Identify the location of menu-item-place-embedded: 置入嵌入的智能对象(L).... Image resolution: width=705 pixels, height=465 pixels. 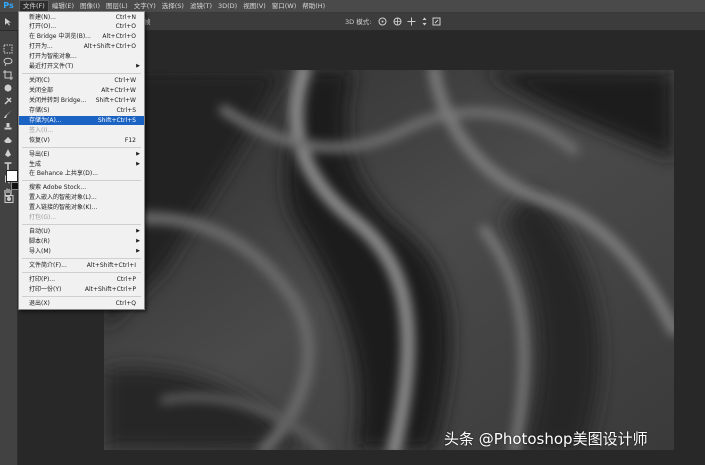
(81, 197).